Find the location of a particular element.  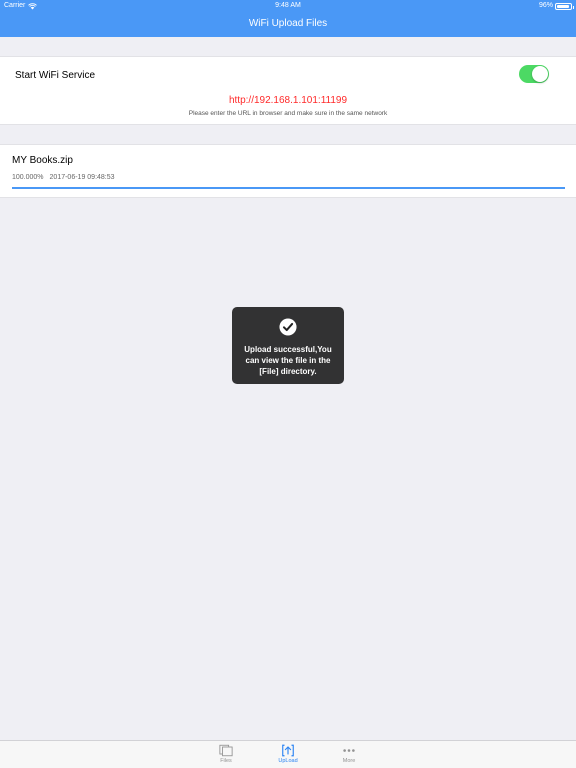

battery-icon is located at coordinates (564, 6).